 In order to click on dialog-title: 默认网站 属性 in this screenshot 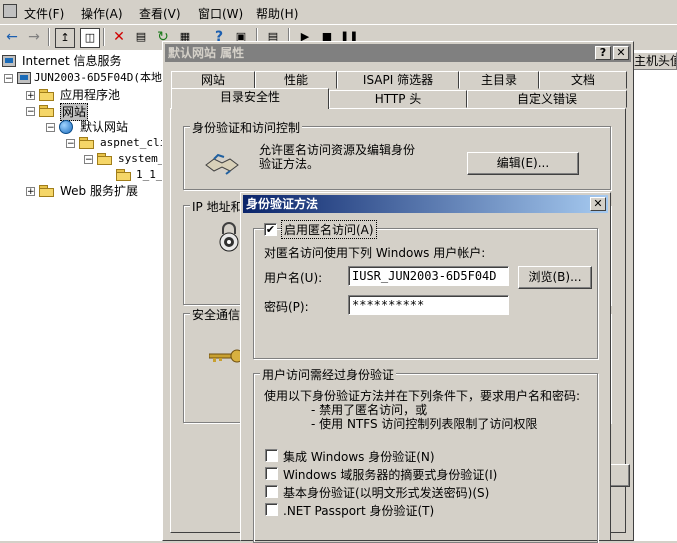, I will do `click(206, 53)`.